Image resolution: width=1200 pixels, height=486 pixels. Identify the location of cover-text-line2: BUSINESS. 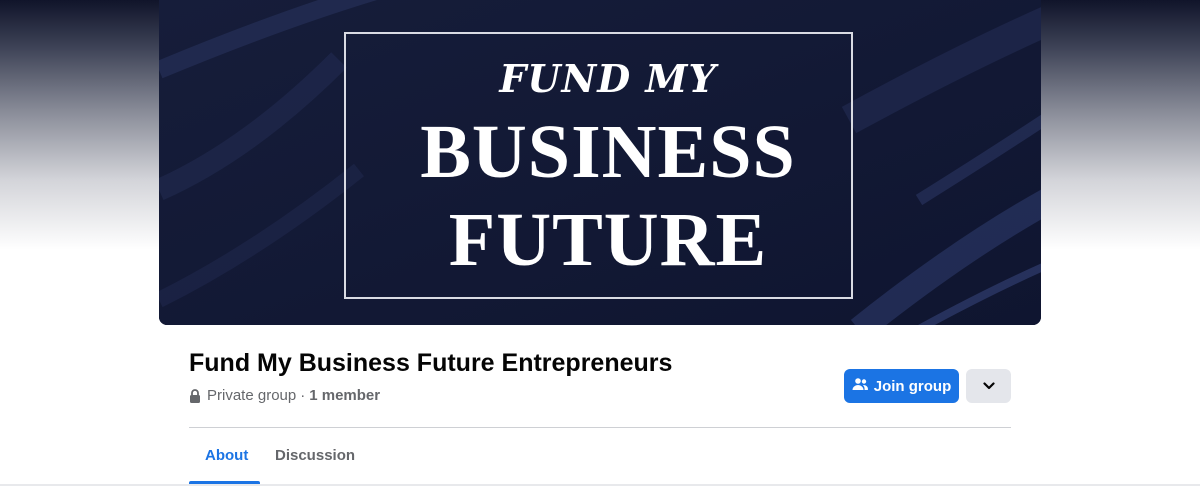
(608, 152).